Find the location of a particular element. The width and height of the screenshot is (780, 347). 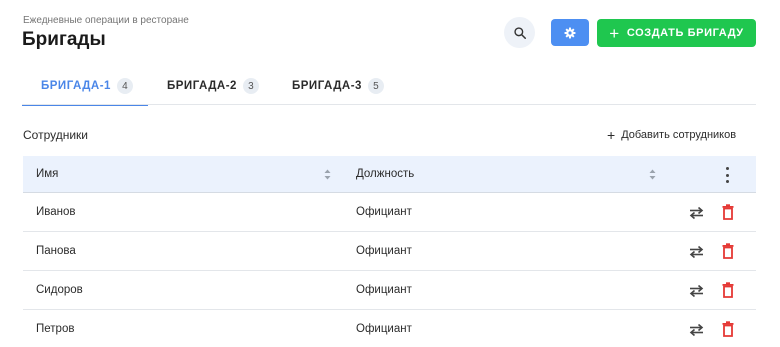

page-title: Бригады is located at coordinates (64, 39).